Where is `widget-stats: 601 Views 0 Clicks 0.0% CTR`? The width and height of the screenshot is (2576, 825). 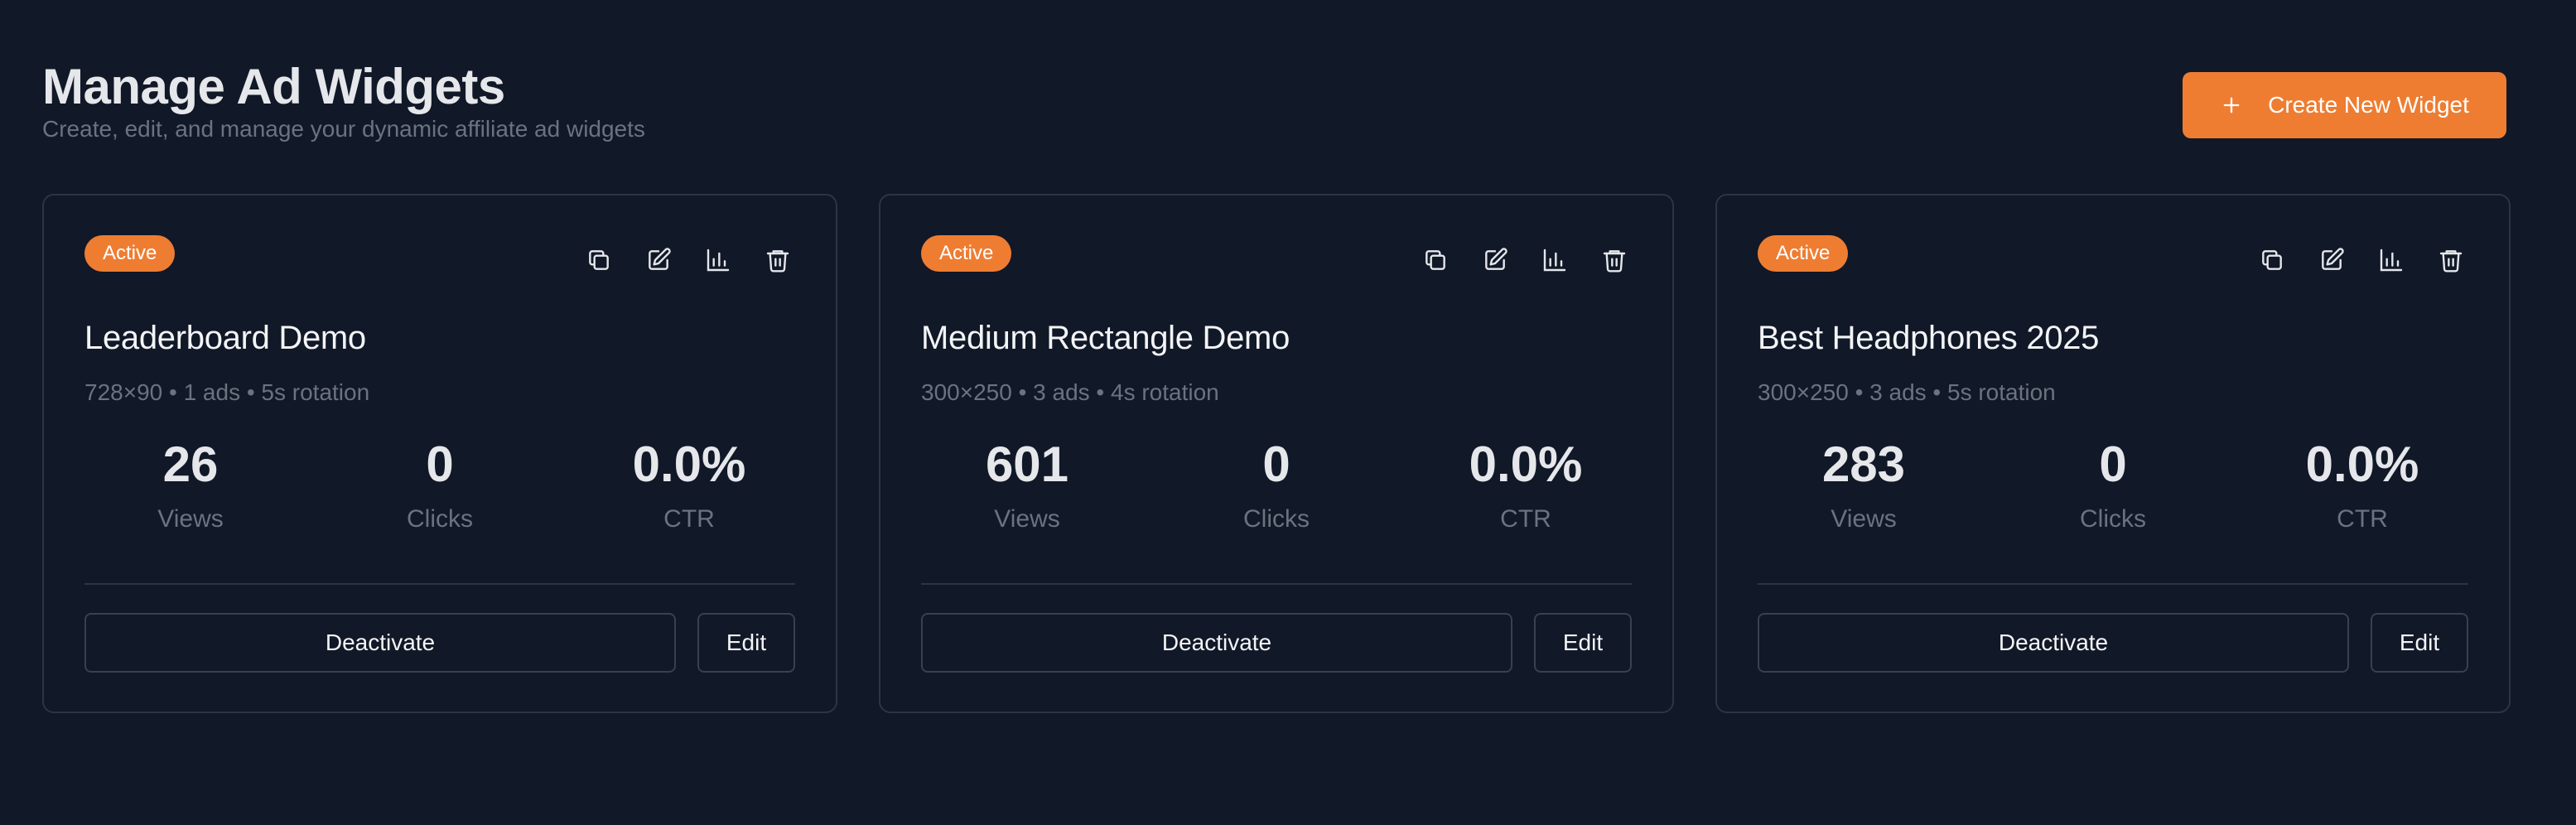 widget-stats: 601 Views 0 Clicks 0.0% CTR is located at coordinates (1277, 484).